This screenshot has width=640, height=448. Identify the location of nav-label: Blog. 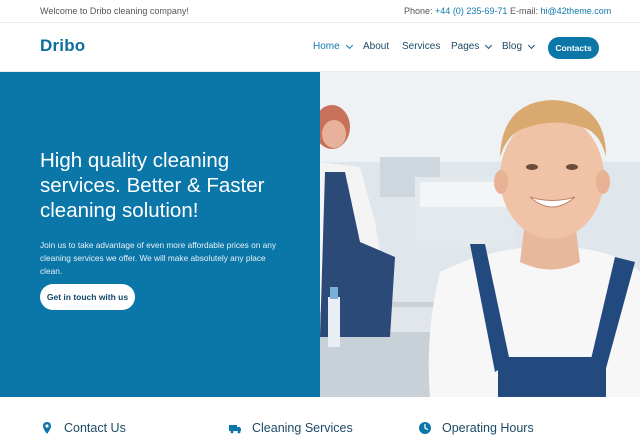
(512, 46).